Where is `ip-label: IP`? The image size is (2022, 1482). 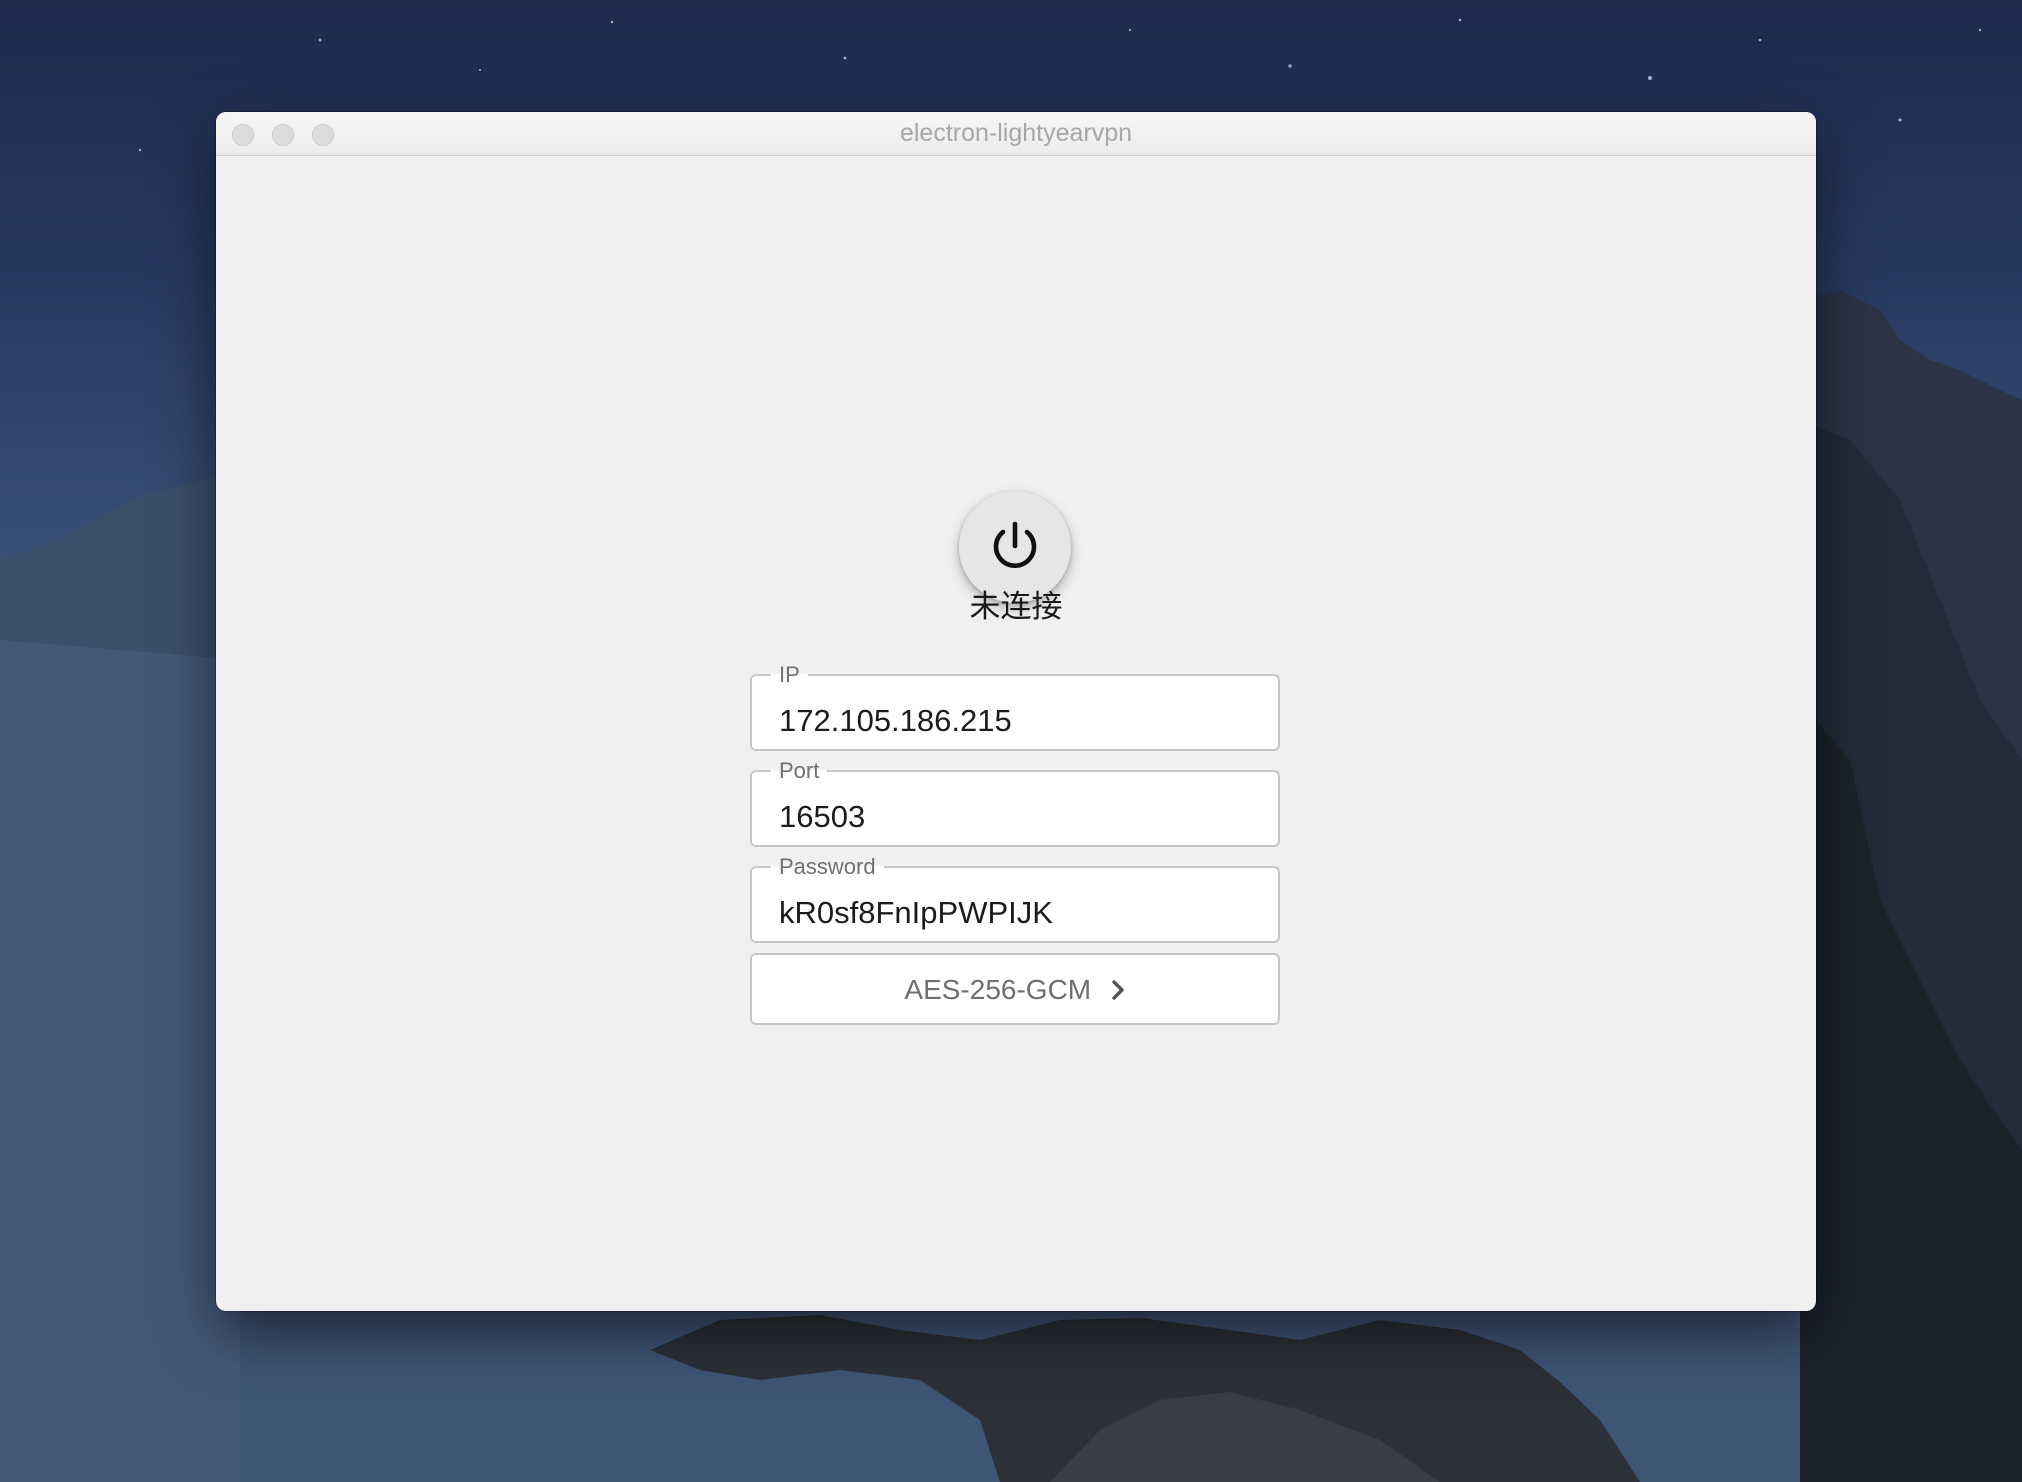
ip-label: IP is located at coordinates (789, 674).